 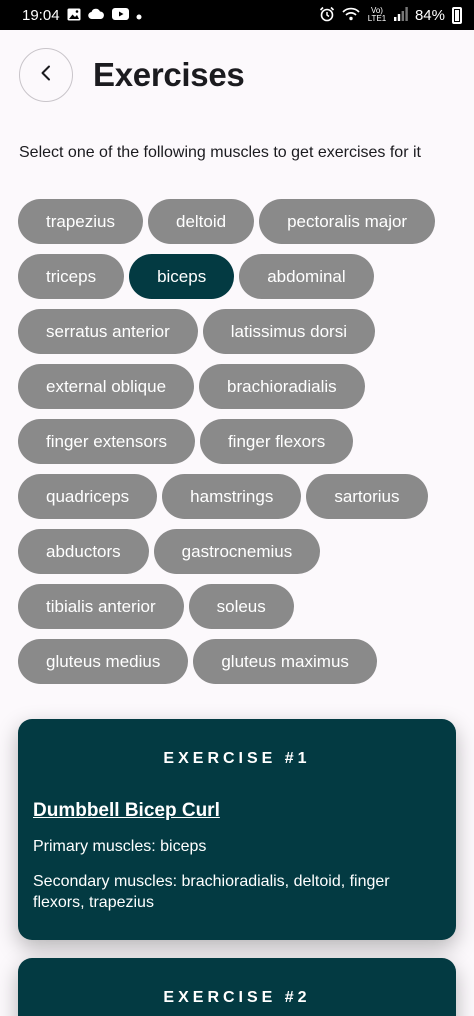 What do you see at coordinates (139, 15) in the screenshot?
I see `dot-icon` at bounding box center [139, 15].